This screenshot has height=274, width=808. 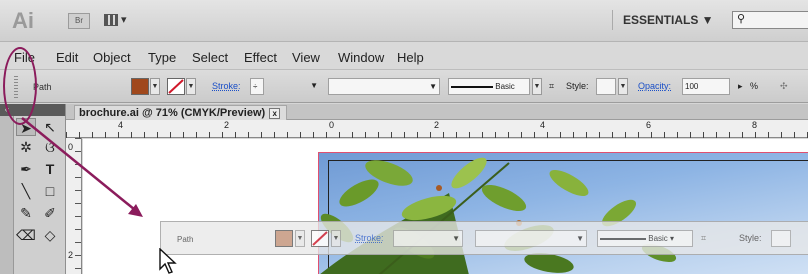 I want to click on mouse-cursor-icon, so click(x=168, y=261).